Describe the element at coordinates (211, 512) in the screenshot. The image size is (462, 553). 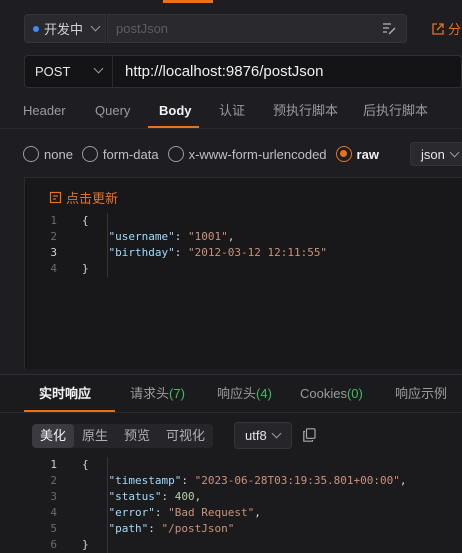
I see `code-token: "Bad Request"` at that location.